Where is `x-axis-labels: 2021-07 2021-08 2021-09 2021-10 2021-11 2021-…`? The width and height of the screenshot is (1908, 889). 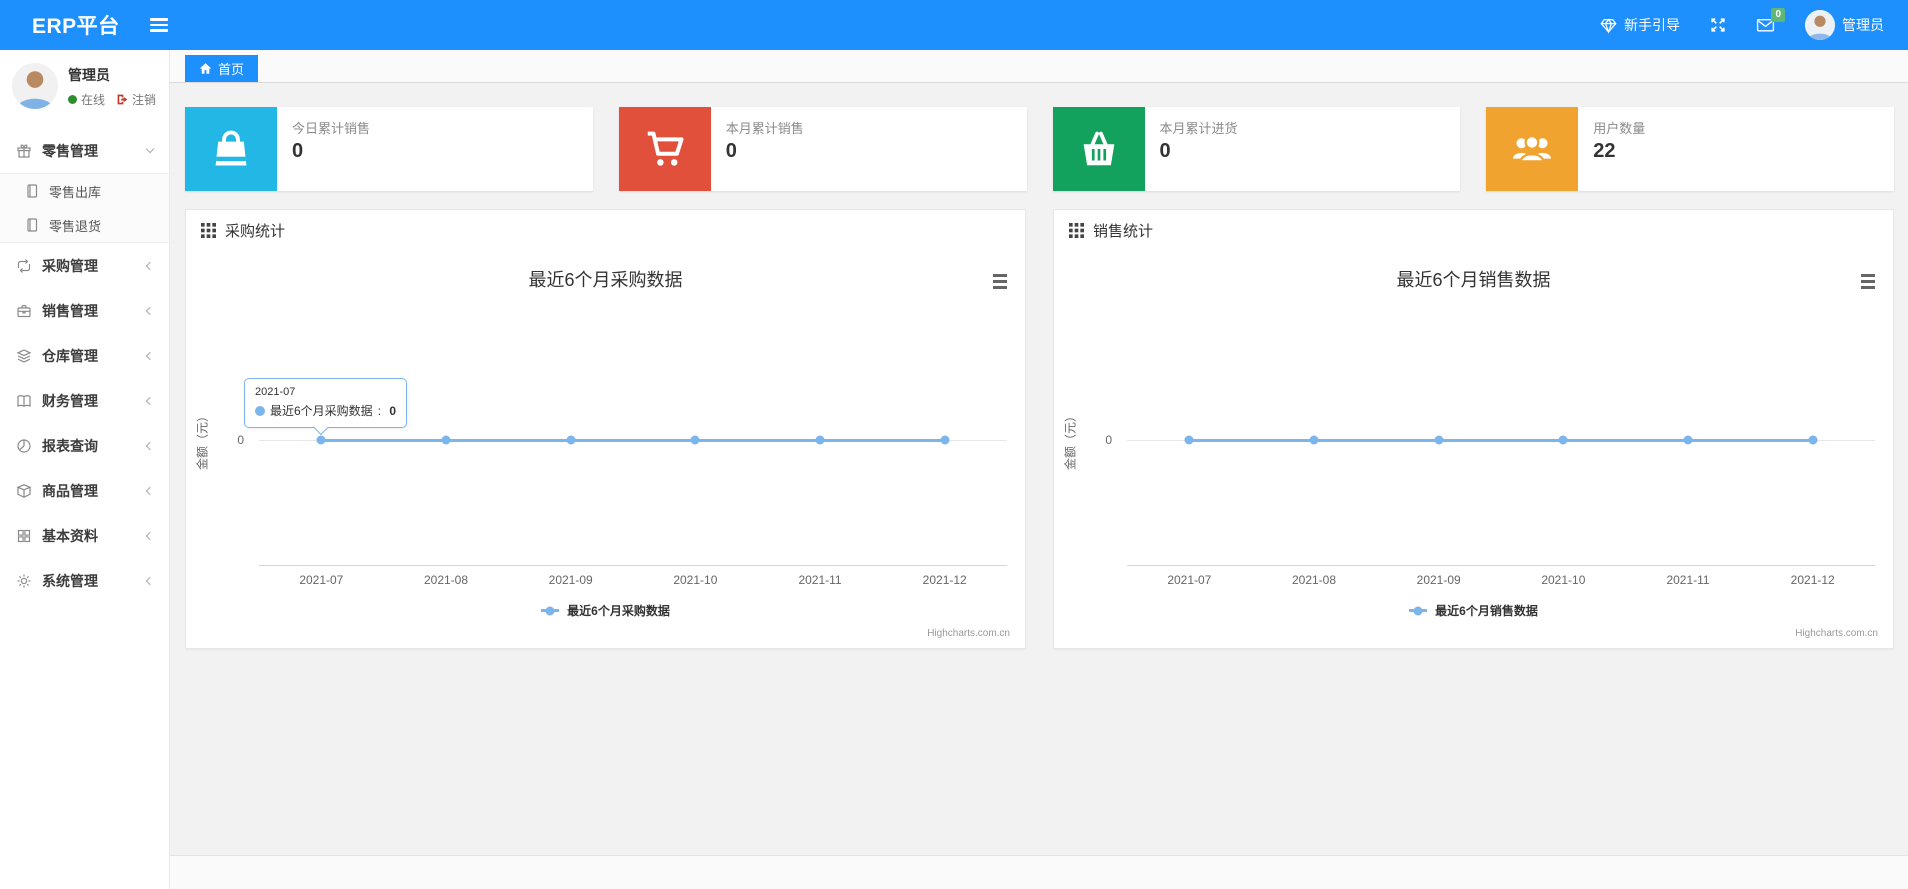 x-axis-labels: 2021-07 2021-08 2021-09 2021-10 2021-11 2021-… is located at coordinates (1501, 580).